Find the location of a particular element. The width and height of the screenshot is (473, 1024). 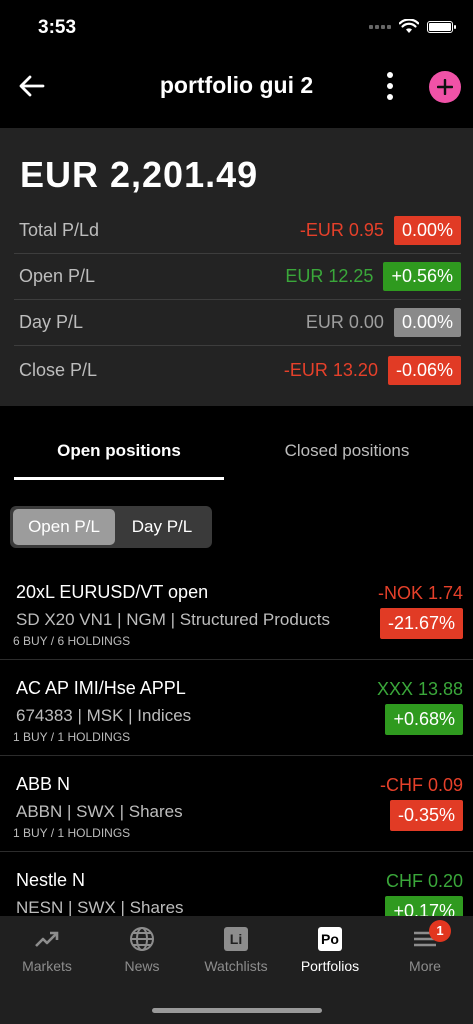

globe-icon is located at coordinates (142, 939).